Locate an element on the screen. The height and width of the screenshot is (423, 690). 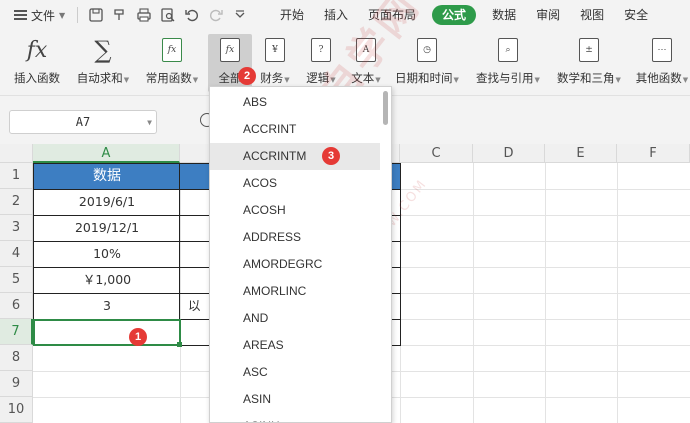
row-header-5: 5 is located at coordinates (16, 280).